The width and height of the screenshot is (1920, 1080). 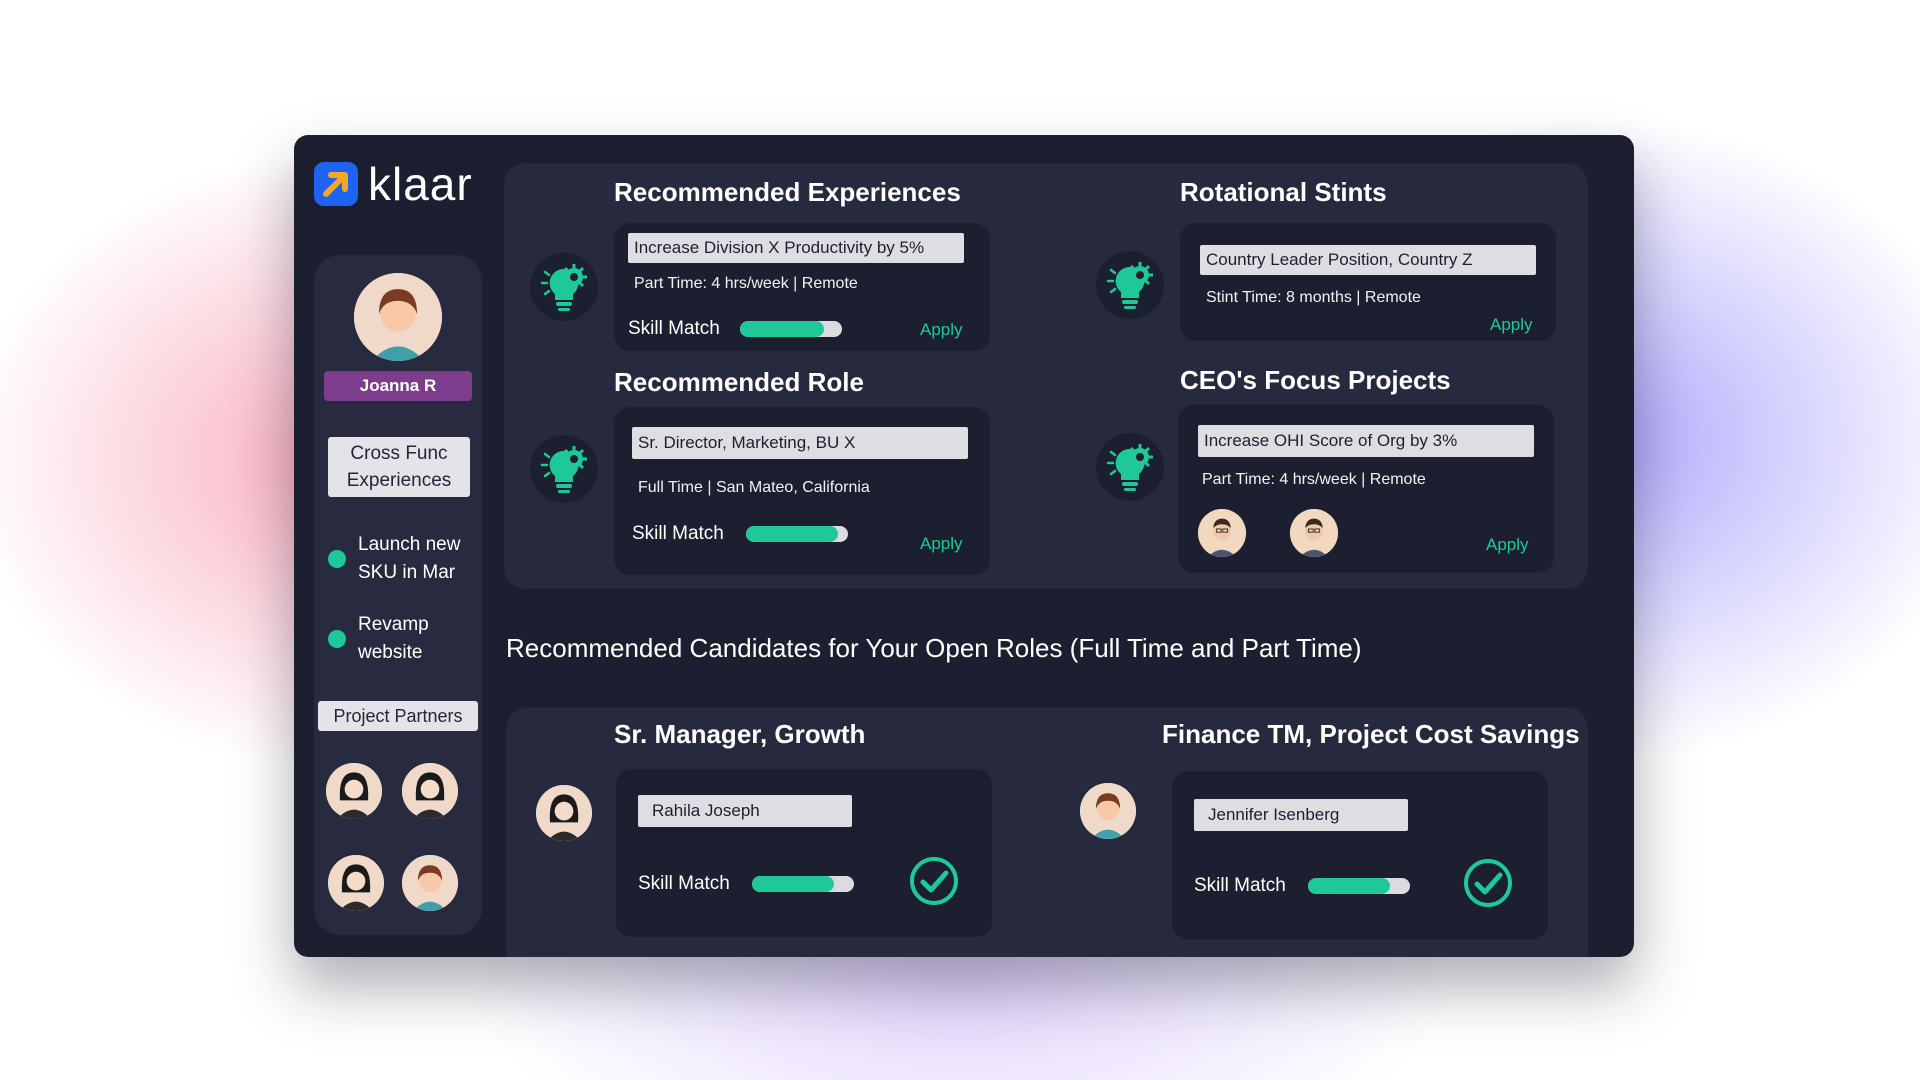 What do you see at coordinates (1360, 855) in the screenshot?
I see `candidate-card: Jennifer Isenberg Skill Match` at bounding box center [1360, 855].